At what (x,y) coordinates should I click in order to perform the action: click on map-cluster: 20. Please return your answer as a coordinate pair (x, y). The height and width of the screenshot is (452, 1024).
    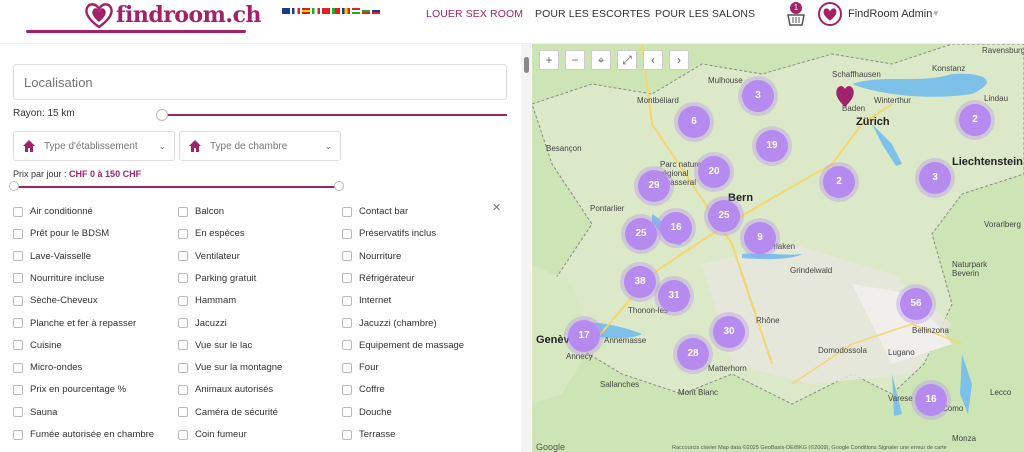
    Looking at the image, I should click on (714, 172).